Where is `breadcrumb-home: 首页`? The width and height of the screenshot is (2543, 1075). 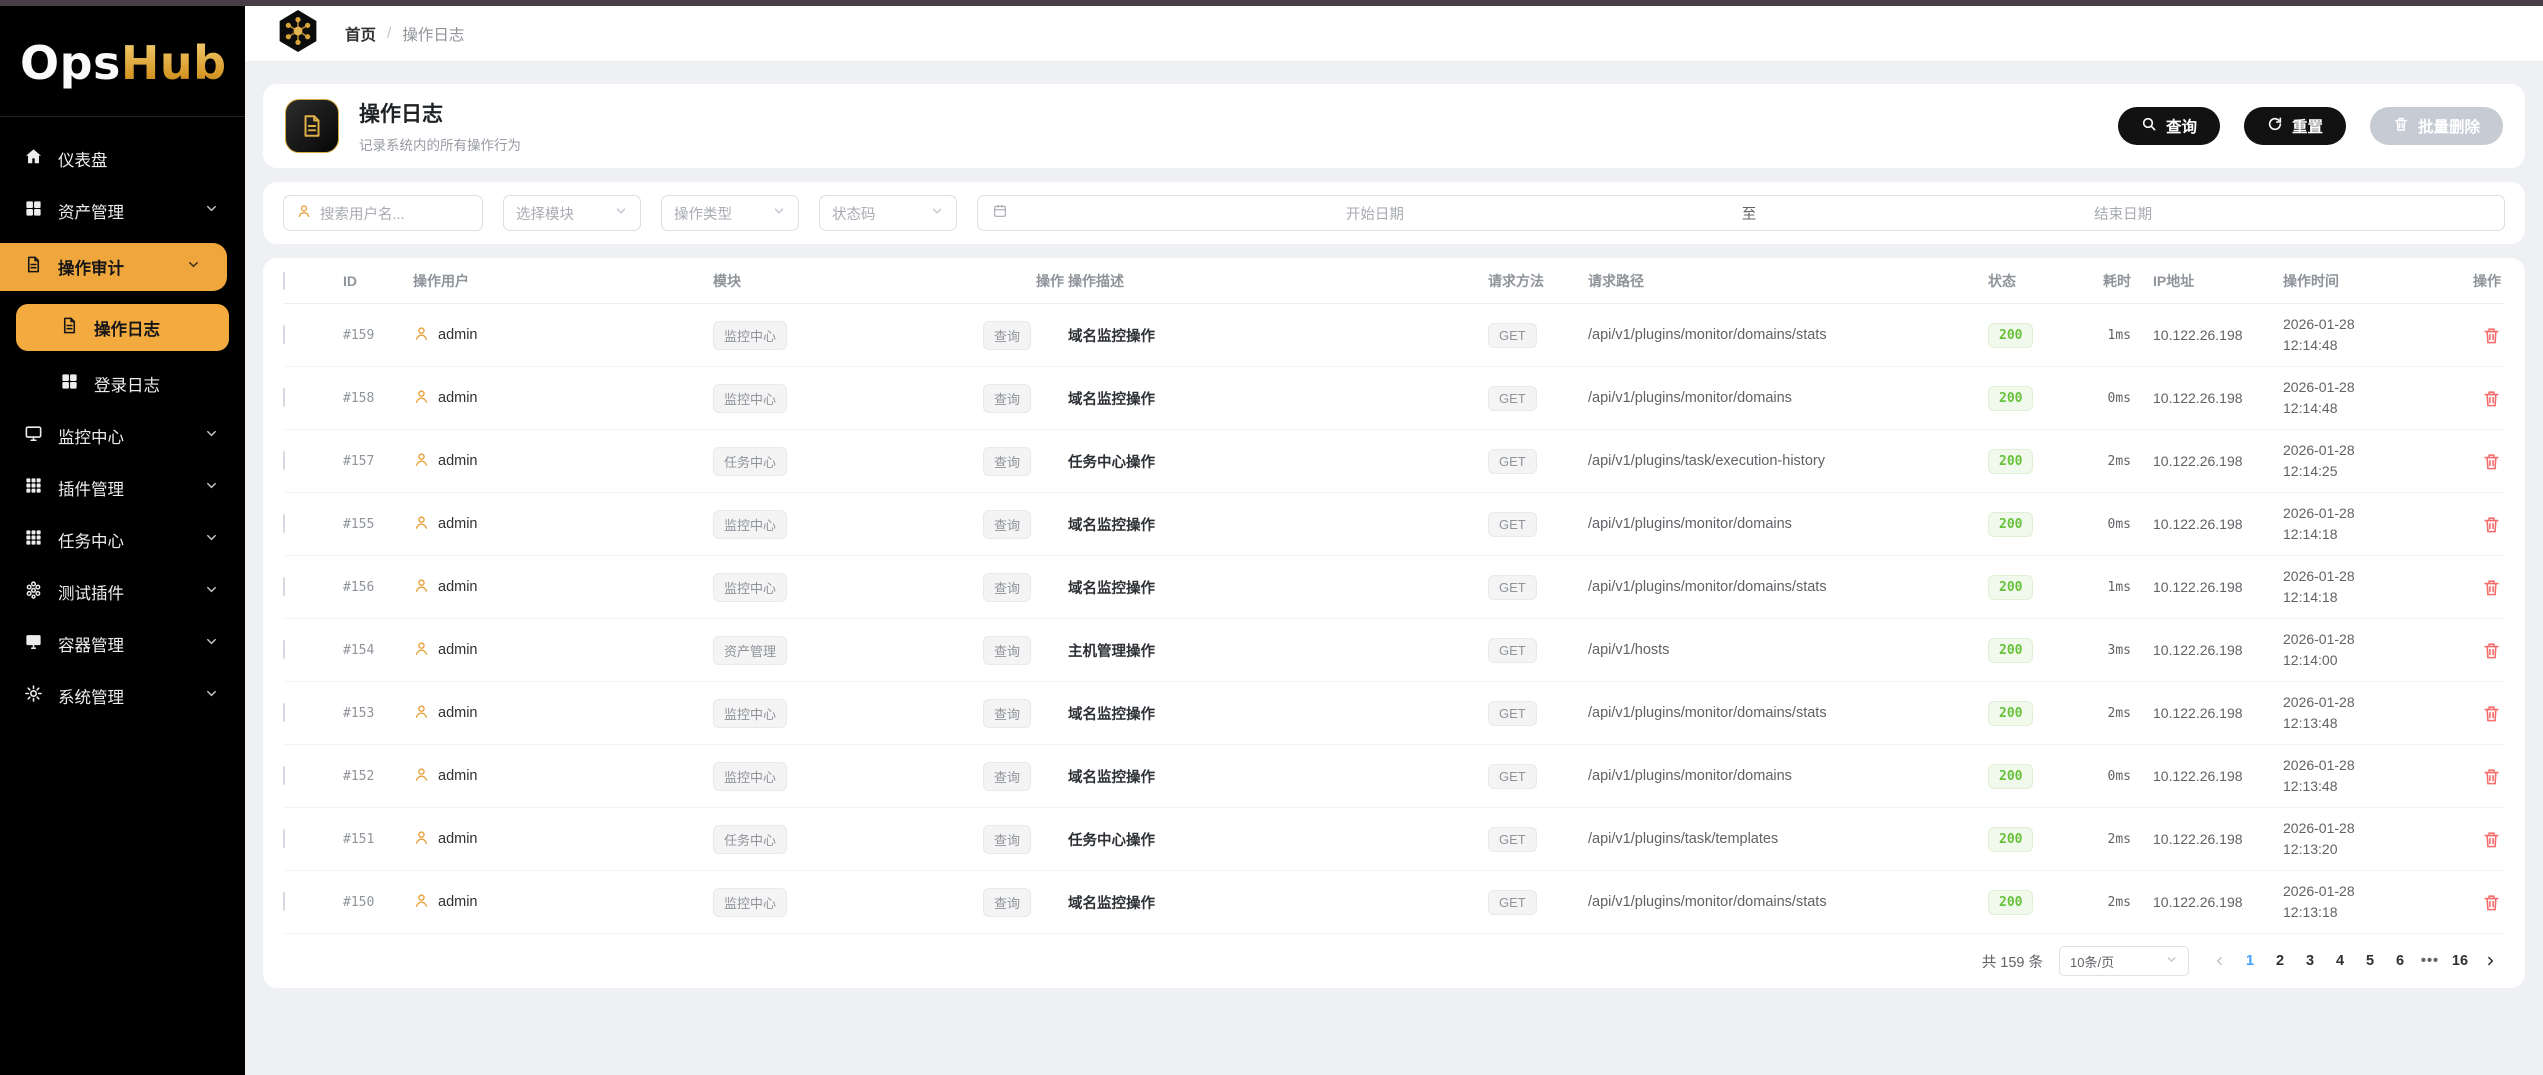
breadcrumb-home: 首页 is located at coordinates (360, 34).